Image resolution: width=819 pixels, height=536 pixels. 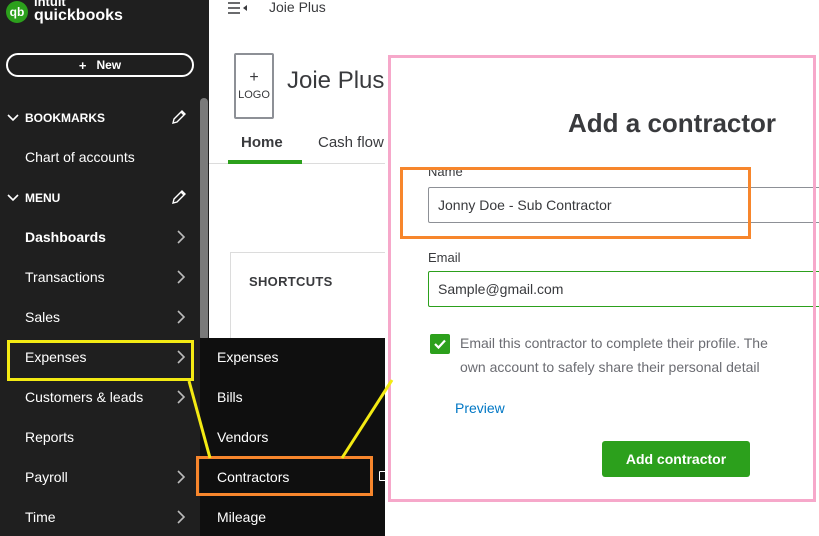 I want to click on sidebar-item-chart-of-accounts: Chart of accounts, so click(x=80, y=157).